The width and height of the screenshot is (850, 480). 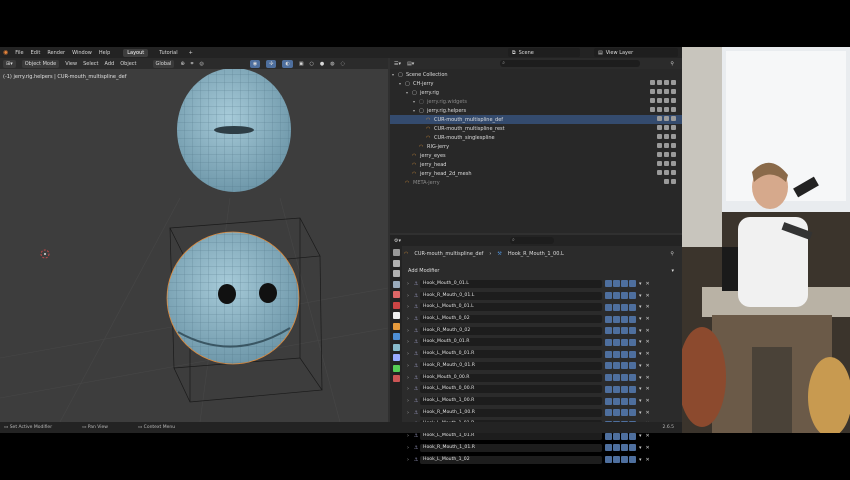 What do you see at coordinates (396, 305) in the screenshot?
I see `world-tab-icon` at bounding box center [396, 305].